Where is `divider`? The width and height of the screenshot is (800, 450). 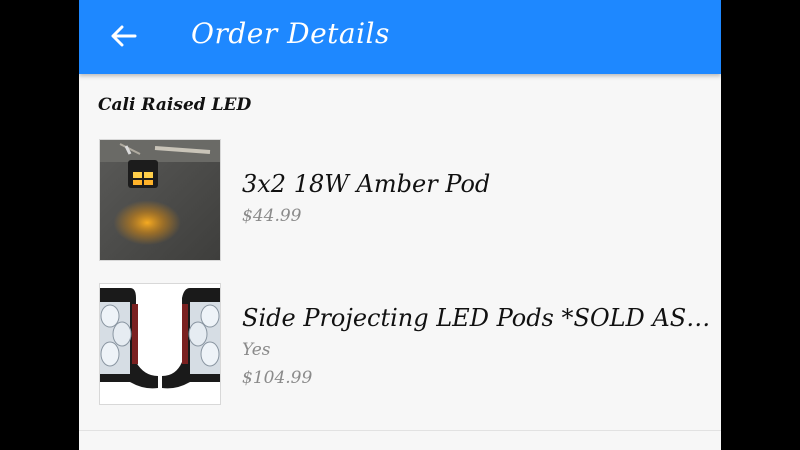 divider is located at coordinates (400, 430).